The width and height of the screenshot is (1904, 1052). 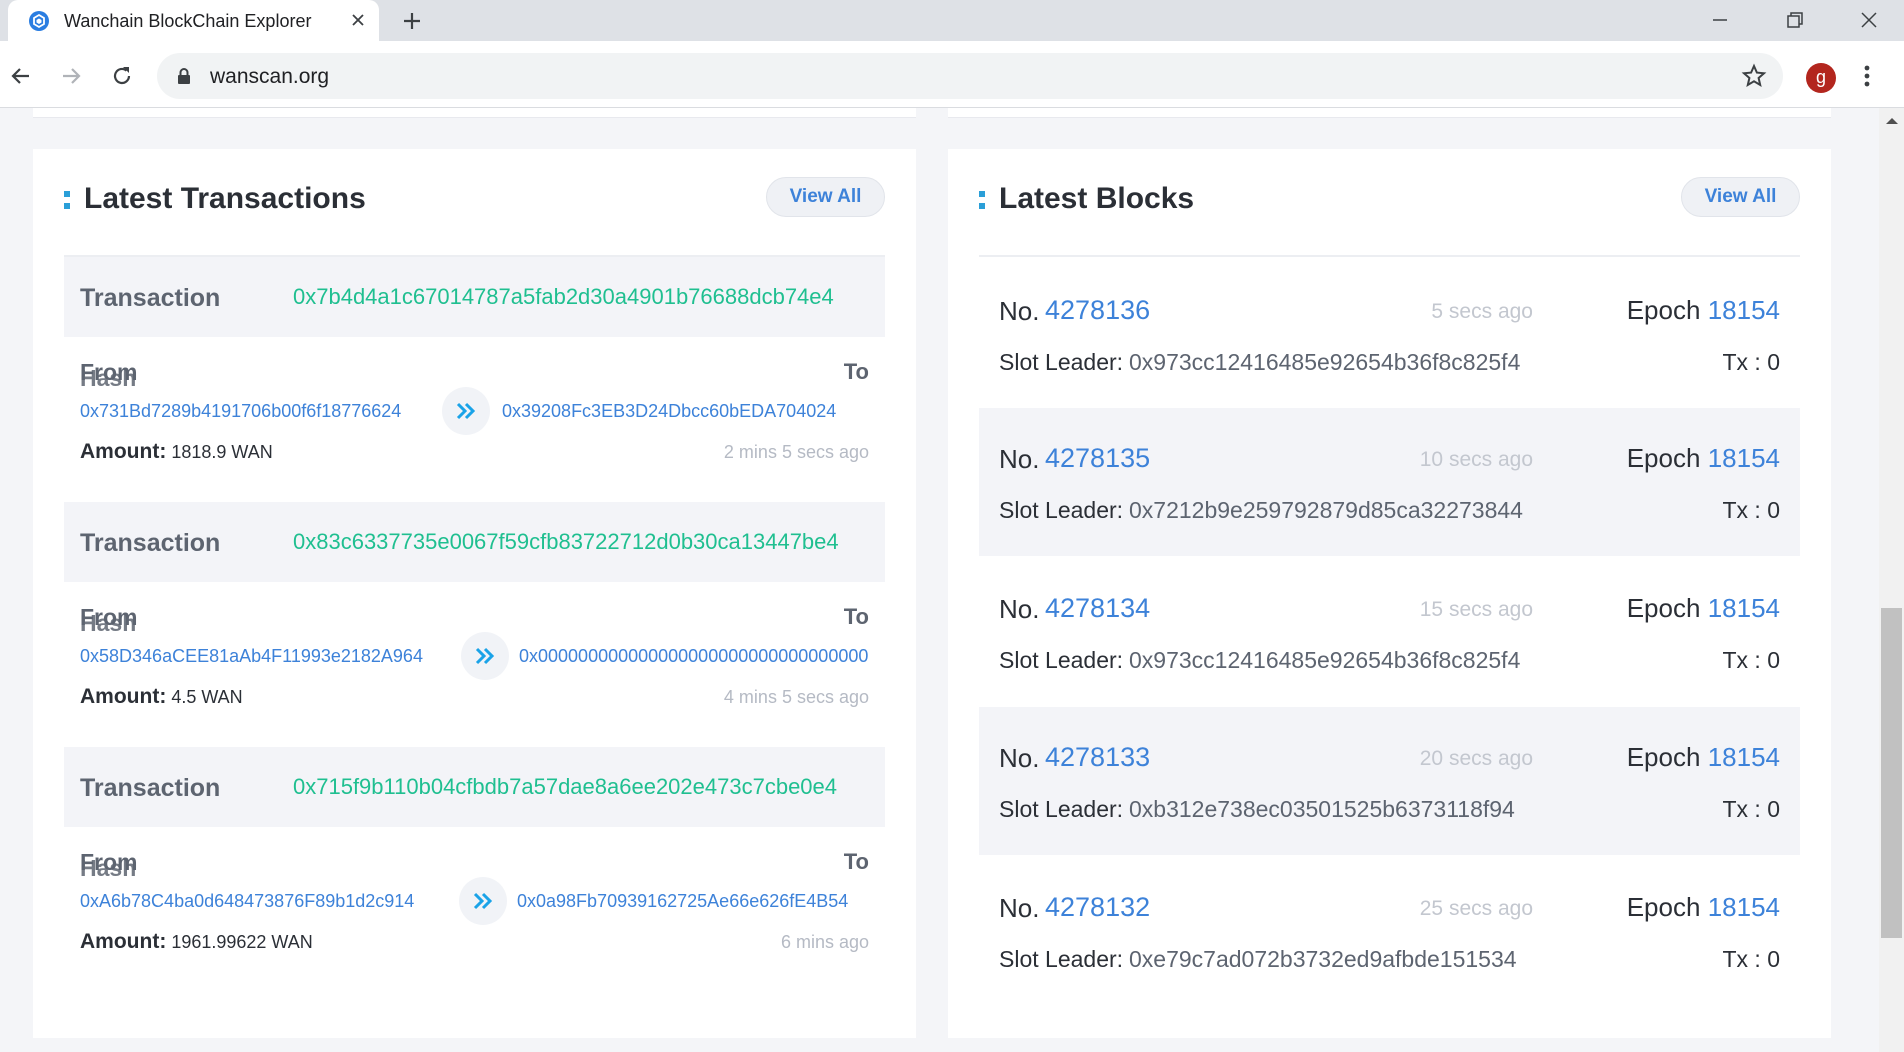 I want to click on block-time: 5 secs ago, so click(x=1482, y=311).